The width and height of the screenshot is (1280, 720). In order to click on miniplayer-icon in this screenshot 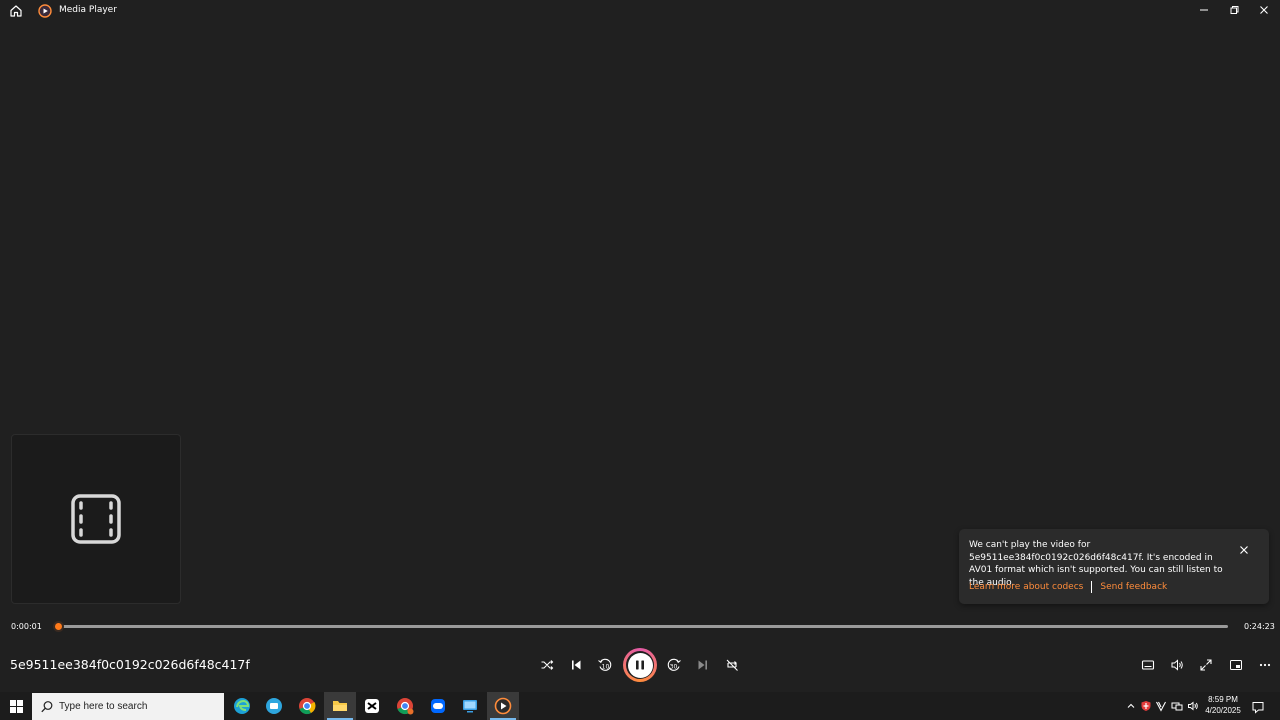, I will do `click(1236, 665)`.